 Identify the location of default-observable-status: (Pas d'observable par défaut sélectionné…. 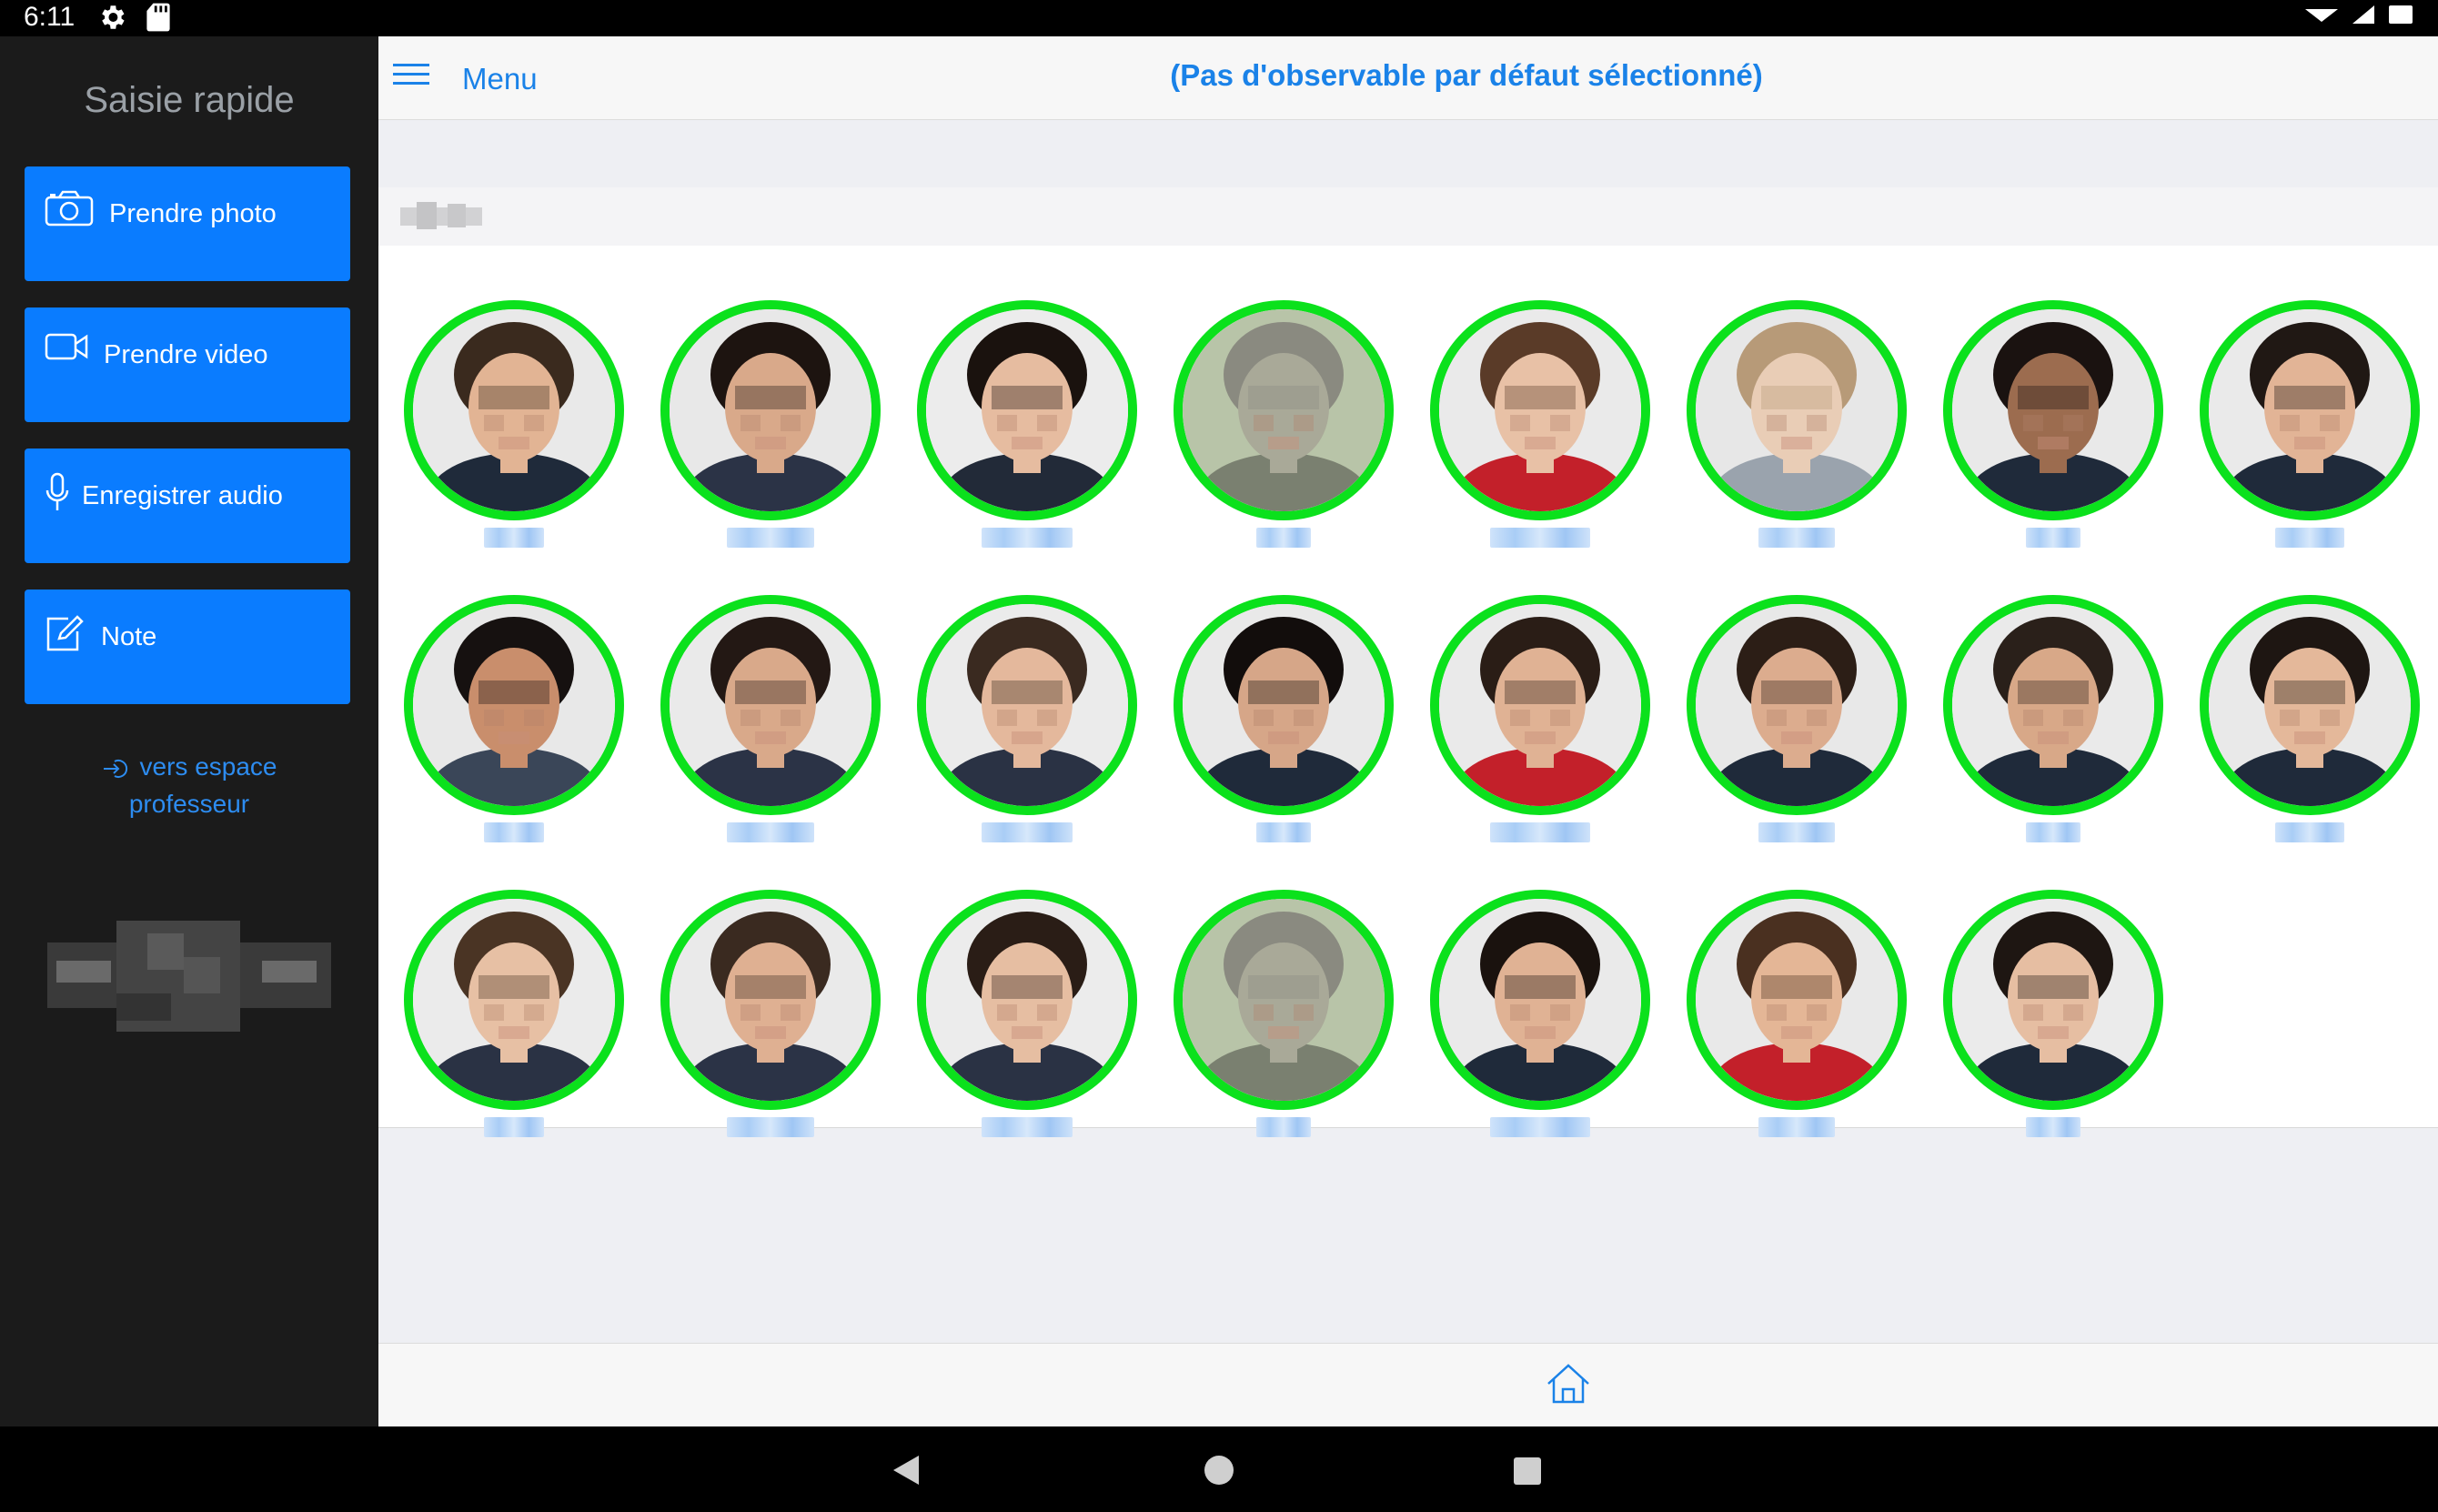
(1408, 75).